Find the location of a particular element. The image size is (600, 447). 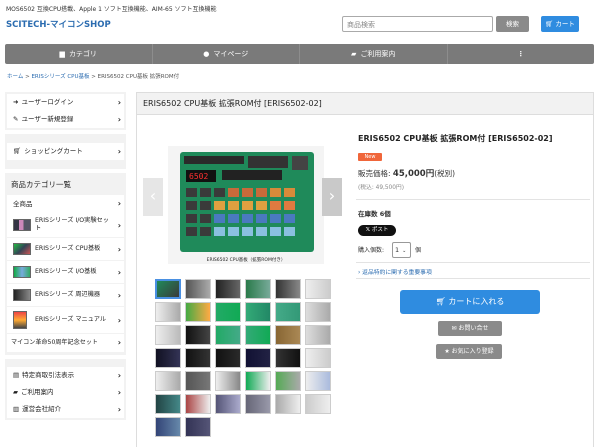

category-io-board: ERISシリーズ I/O基板 › is located at coordinates (65, 272).